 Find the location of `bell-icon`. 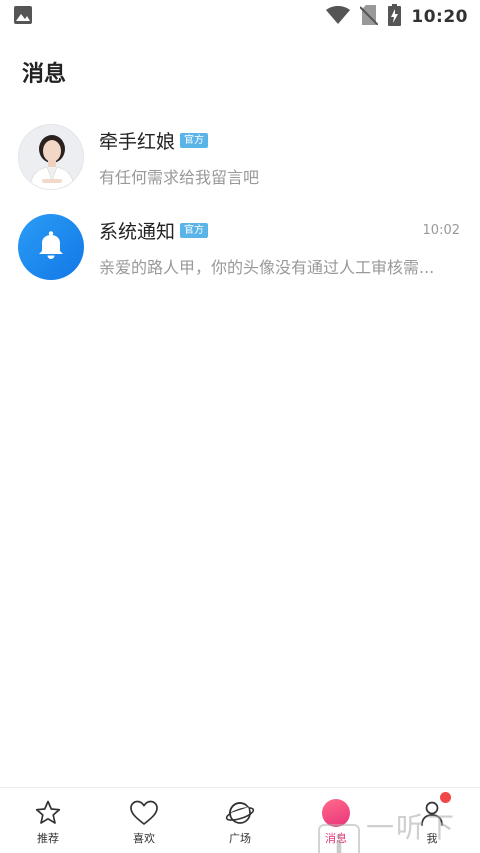

bell-icon is located at coordinates (51, 247).